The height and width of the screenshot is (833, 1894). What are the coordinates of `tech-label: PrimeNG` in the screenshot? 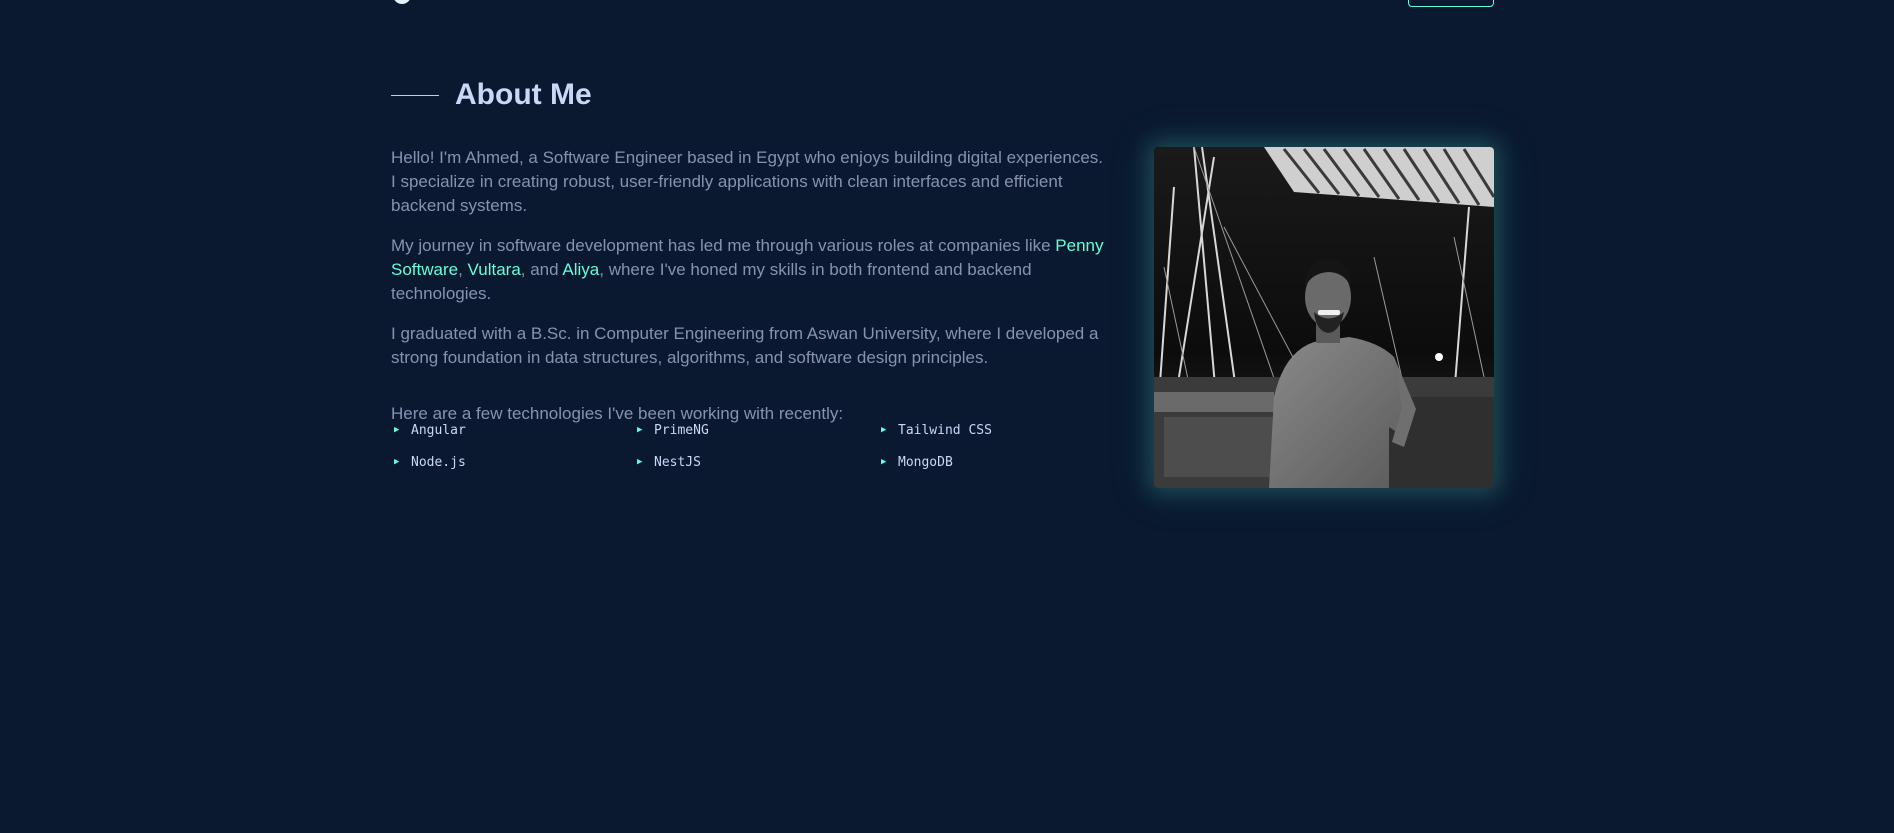 It's located at (681, 430).